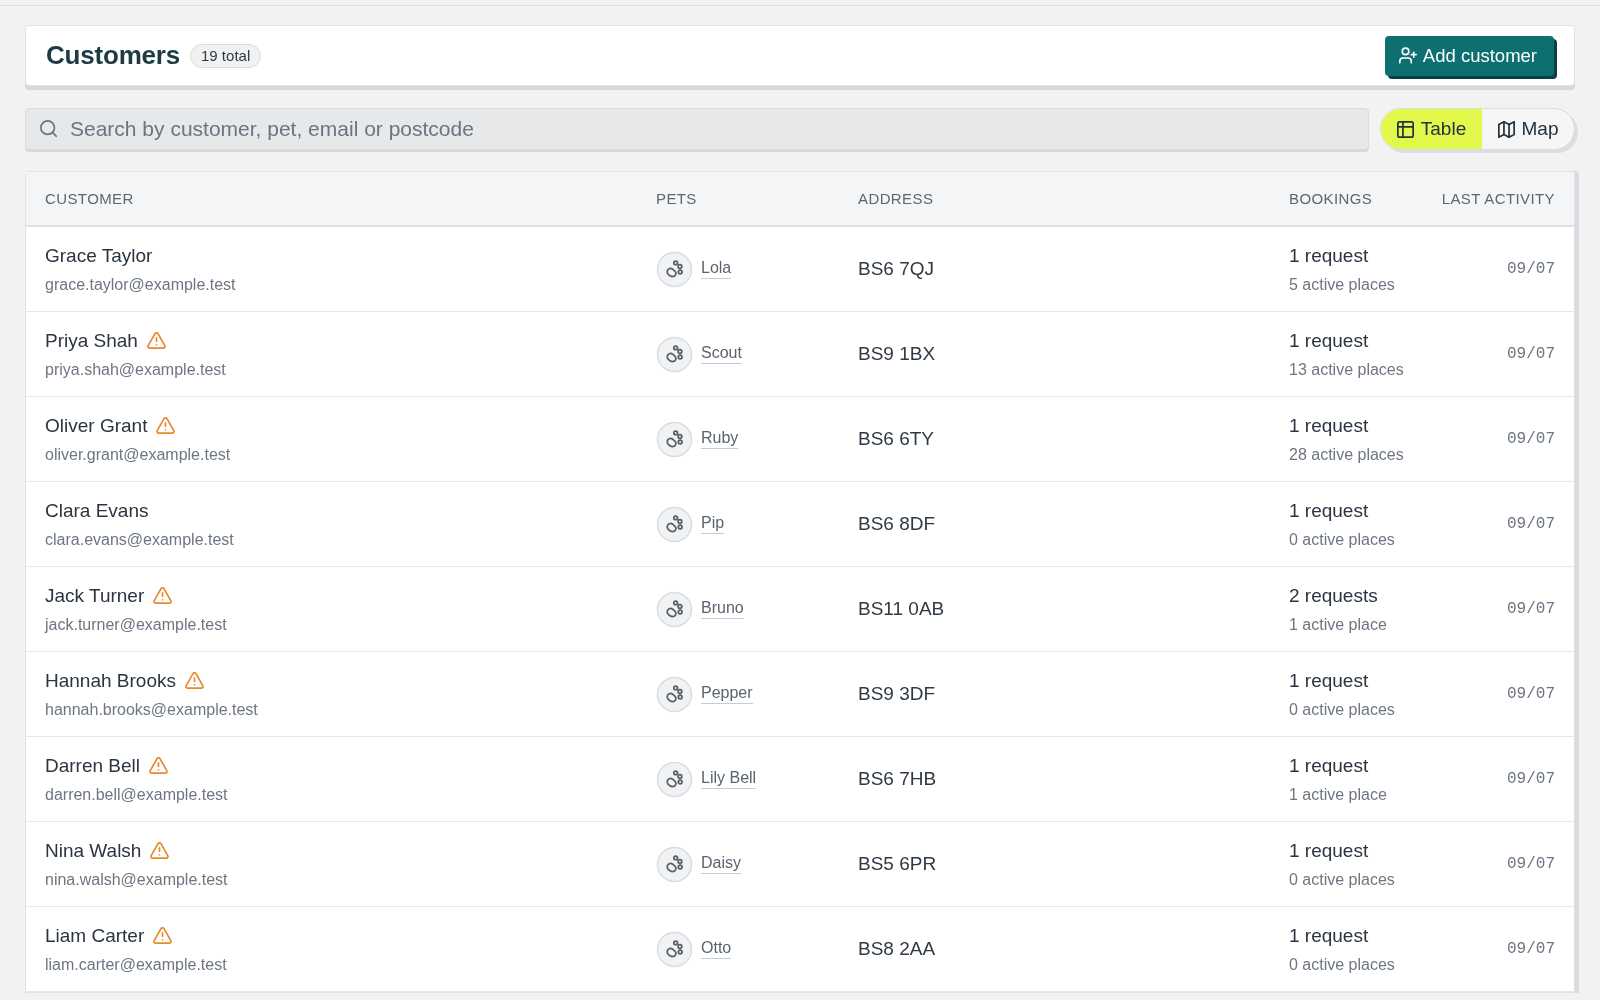 The height and width of the screenshot is (1000, 1600). I want to click on active-places-text: 13 active places, so click(1346, 369).